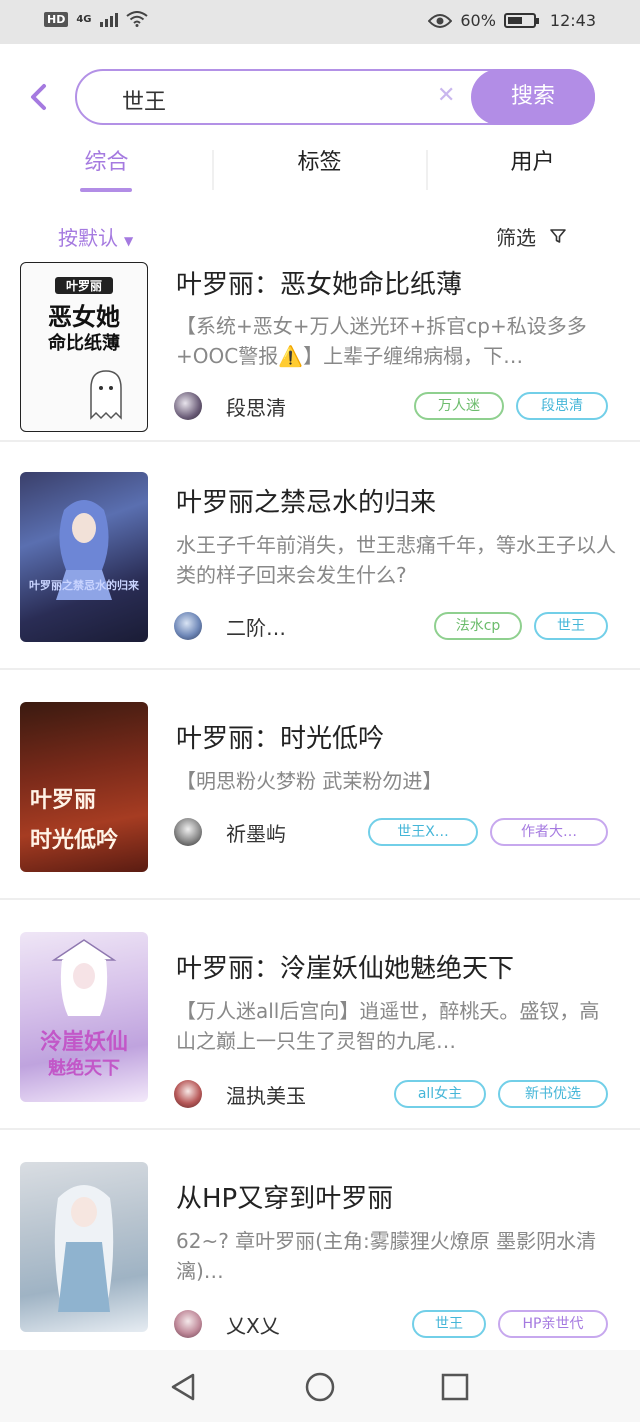  I want to click on tag-chip: 万人迷, so click(459, 406).